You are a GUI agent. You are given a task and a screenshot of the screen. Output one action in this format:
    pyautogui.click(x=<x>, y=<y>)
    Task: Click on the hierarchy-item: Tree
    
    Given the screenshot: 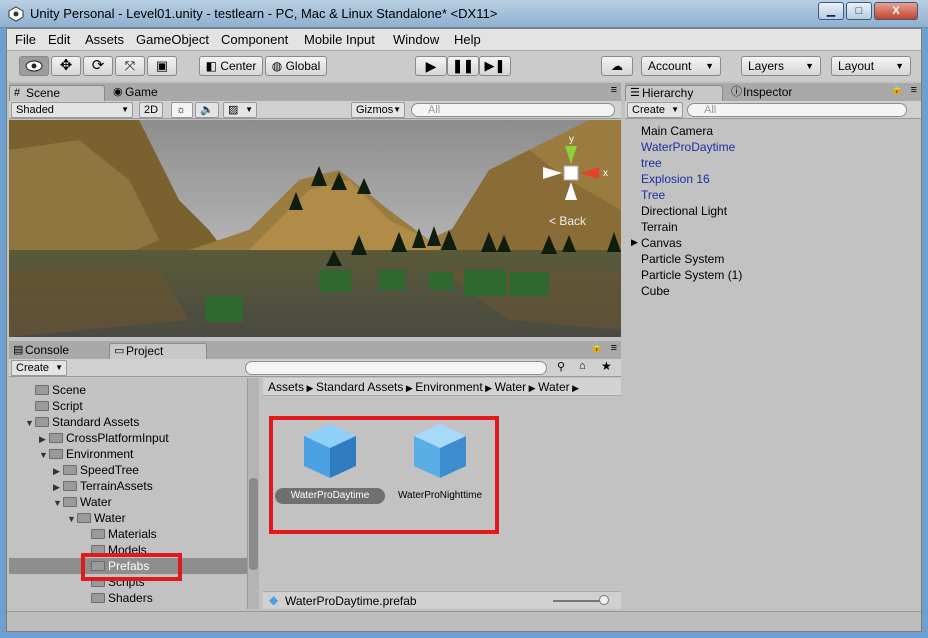 What is the action you would take?
    pyautogui.click(x=653, y=195)
    